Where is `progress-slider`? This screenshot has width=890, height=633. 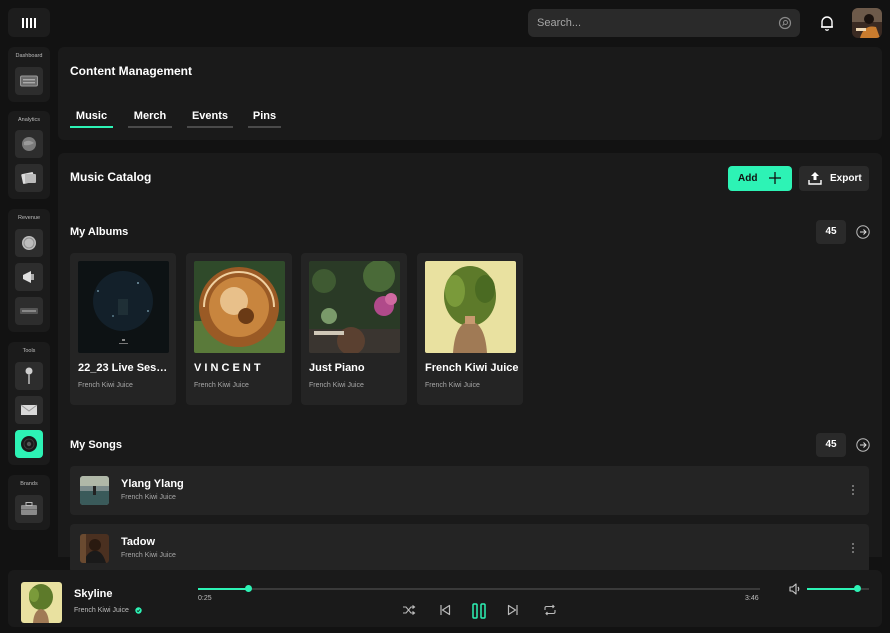
progress-slider is located at coordinates (479, 588).